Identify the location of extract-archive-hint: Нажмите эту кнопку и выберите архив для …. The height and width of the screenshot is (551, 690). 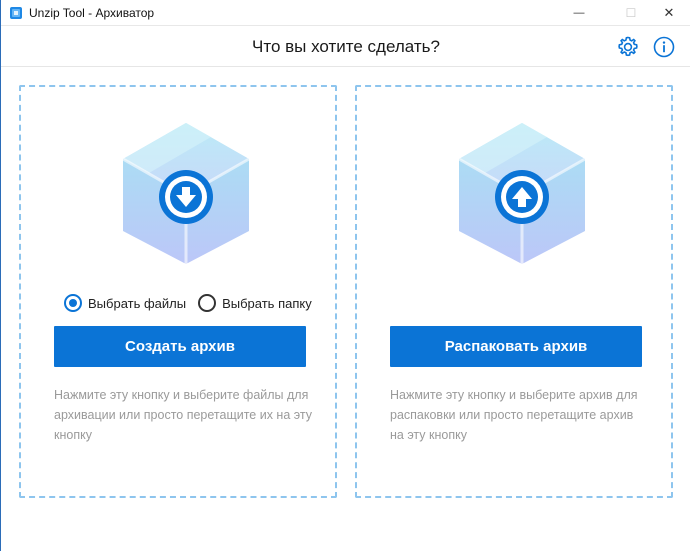
(514, 415).